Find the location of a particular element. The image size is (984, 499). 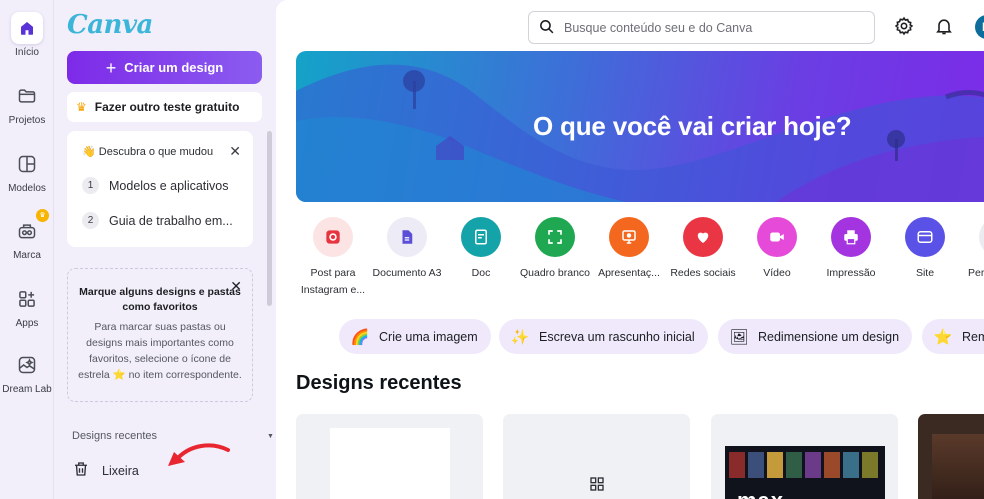

trash-label: Lixeira is located at coordinates (120, 470).